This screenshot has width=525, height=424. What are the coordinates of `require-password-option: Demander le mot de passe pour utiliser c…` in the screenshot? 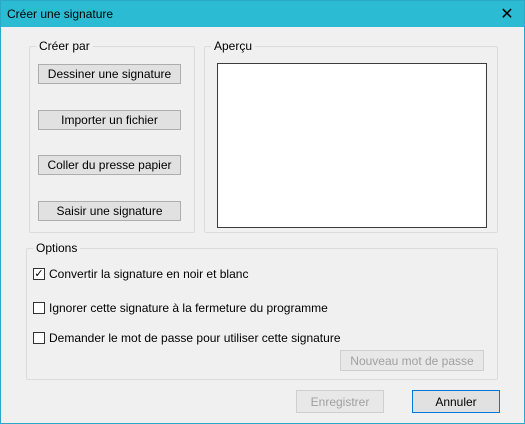 It's located at (187, 338).